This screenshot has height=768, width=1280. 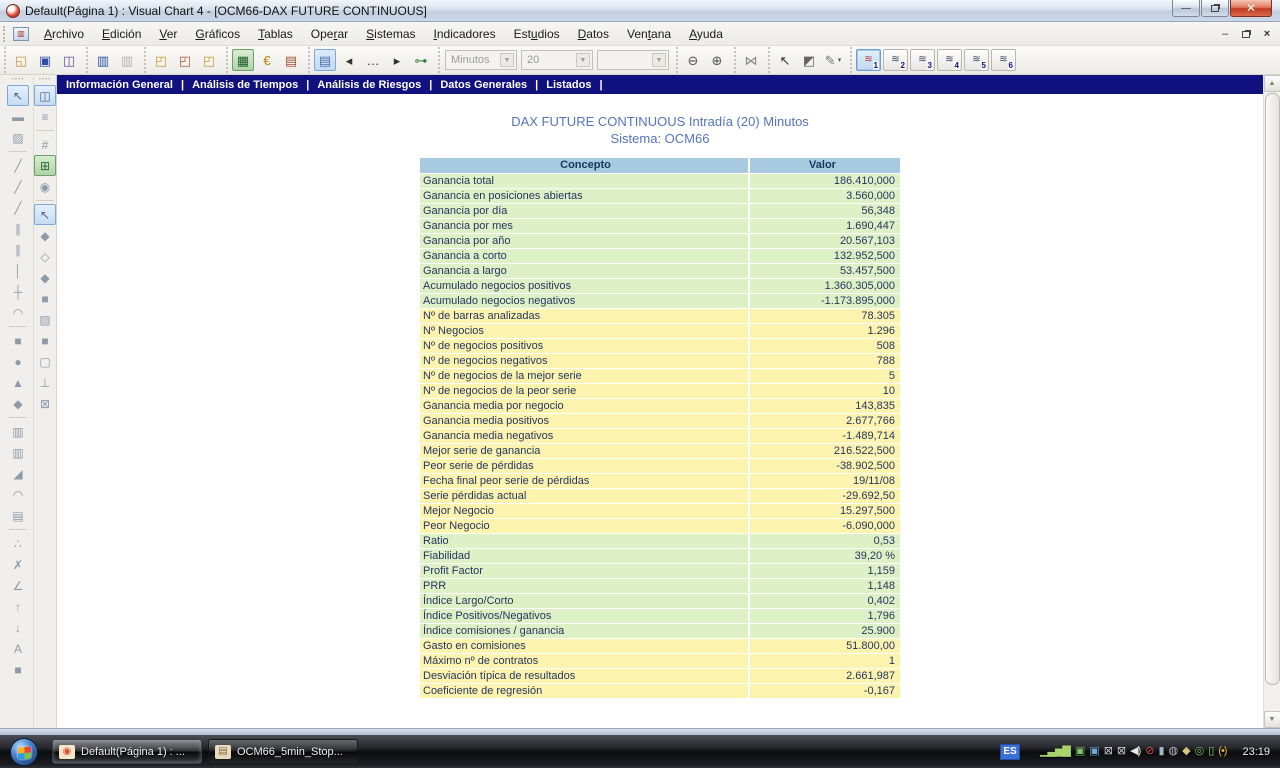 I want to click on cross-line-tool-button: ┼, so click(x=18, y=291).